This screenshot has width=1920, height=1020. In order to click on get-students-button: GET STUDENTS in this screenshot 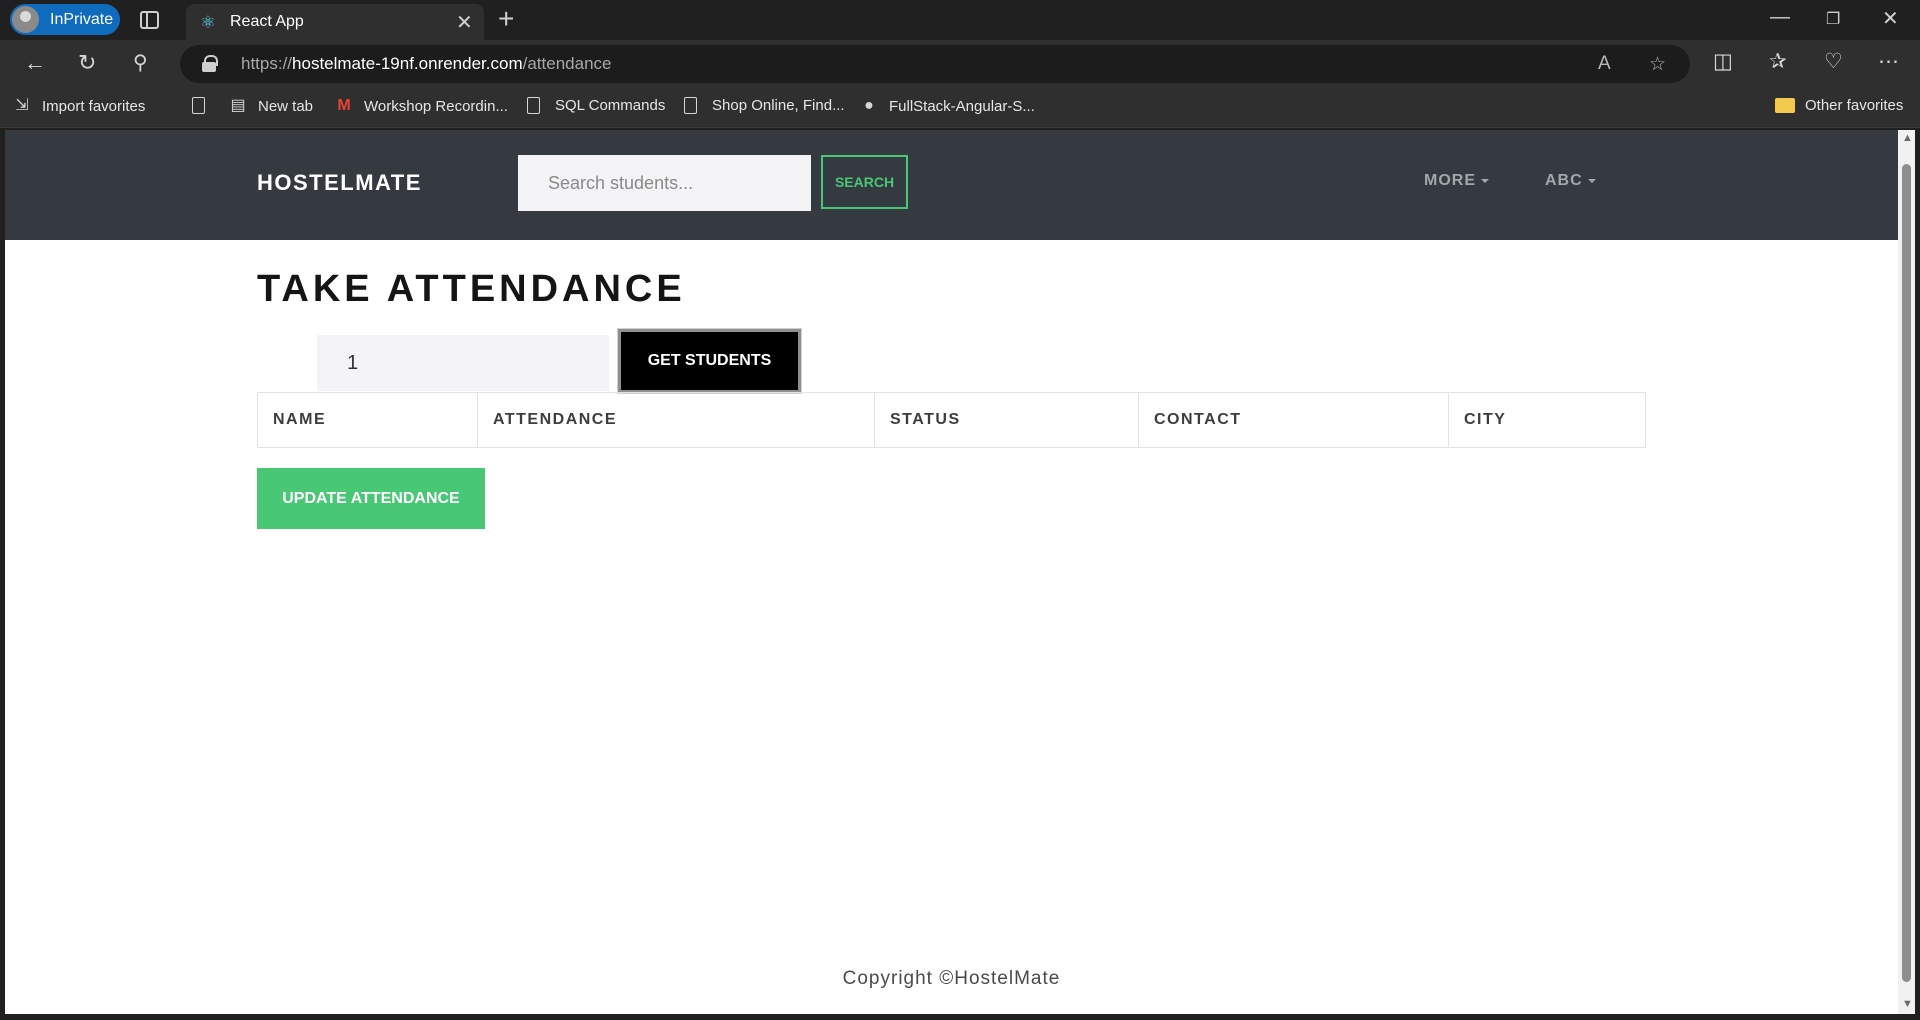, I will do `click(709, 361)`.